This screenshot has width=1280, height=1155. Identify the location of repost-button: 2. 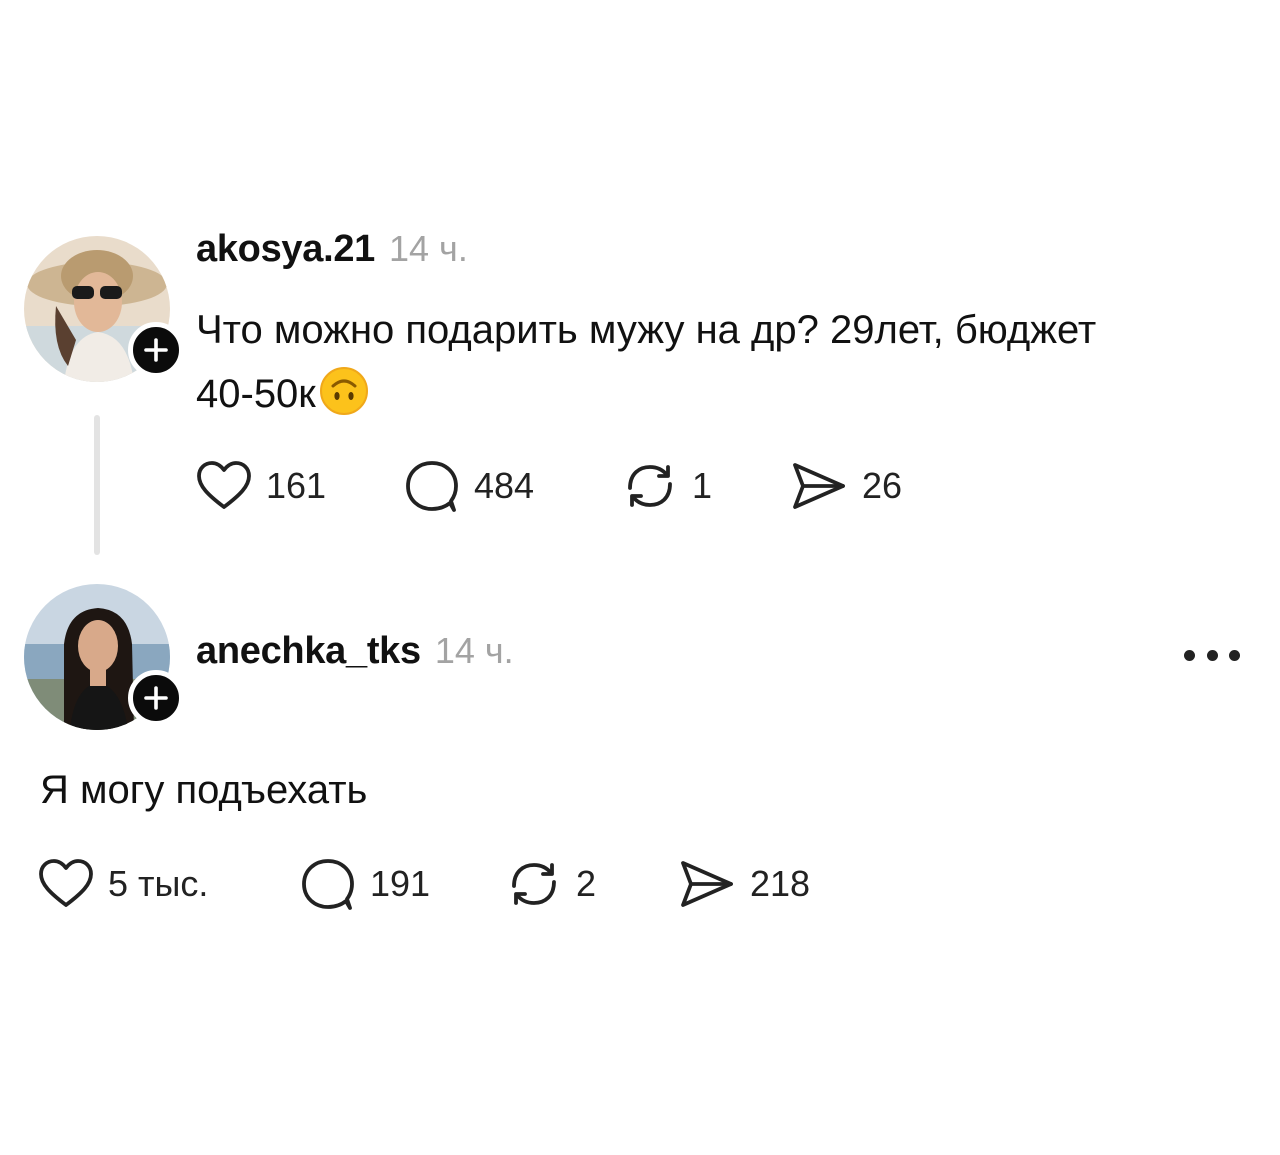
(551, 884).